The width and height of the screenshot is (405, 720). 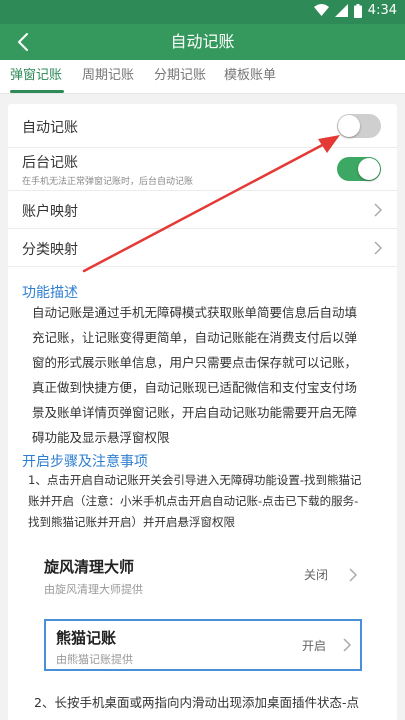 I want to click on service-status: 开启, so click(x=314, y=646).